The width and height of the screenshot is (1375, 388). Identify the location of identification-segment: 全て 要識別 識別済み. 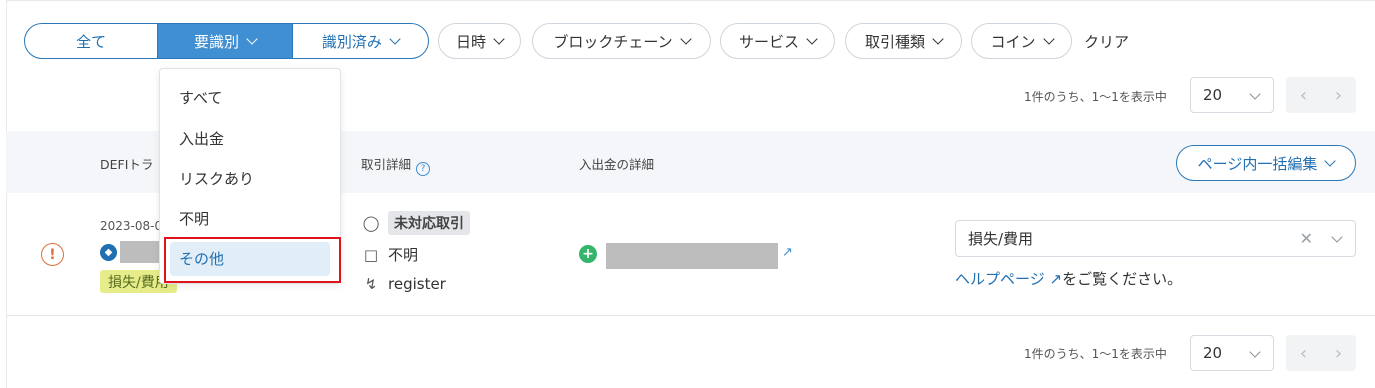
(226, 41).